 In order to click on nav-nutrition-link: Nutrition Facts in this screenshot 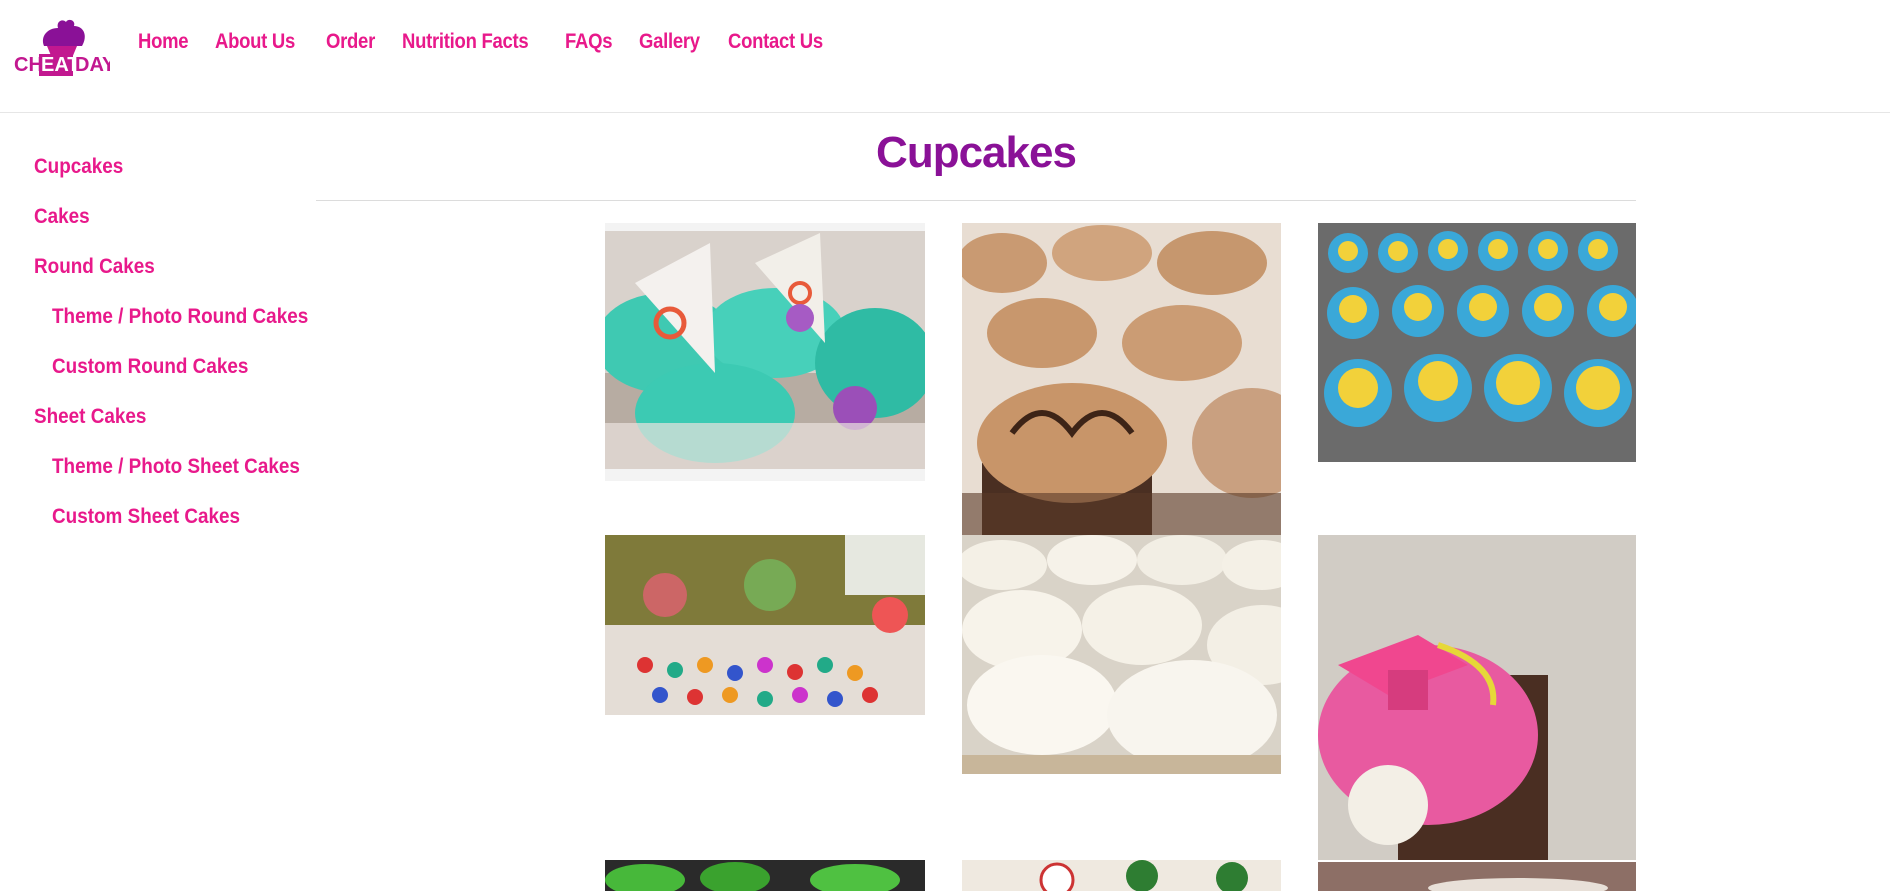, I will do `click(465, 42)`.